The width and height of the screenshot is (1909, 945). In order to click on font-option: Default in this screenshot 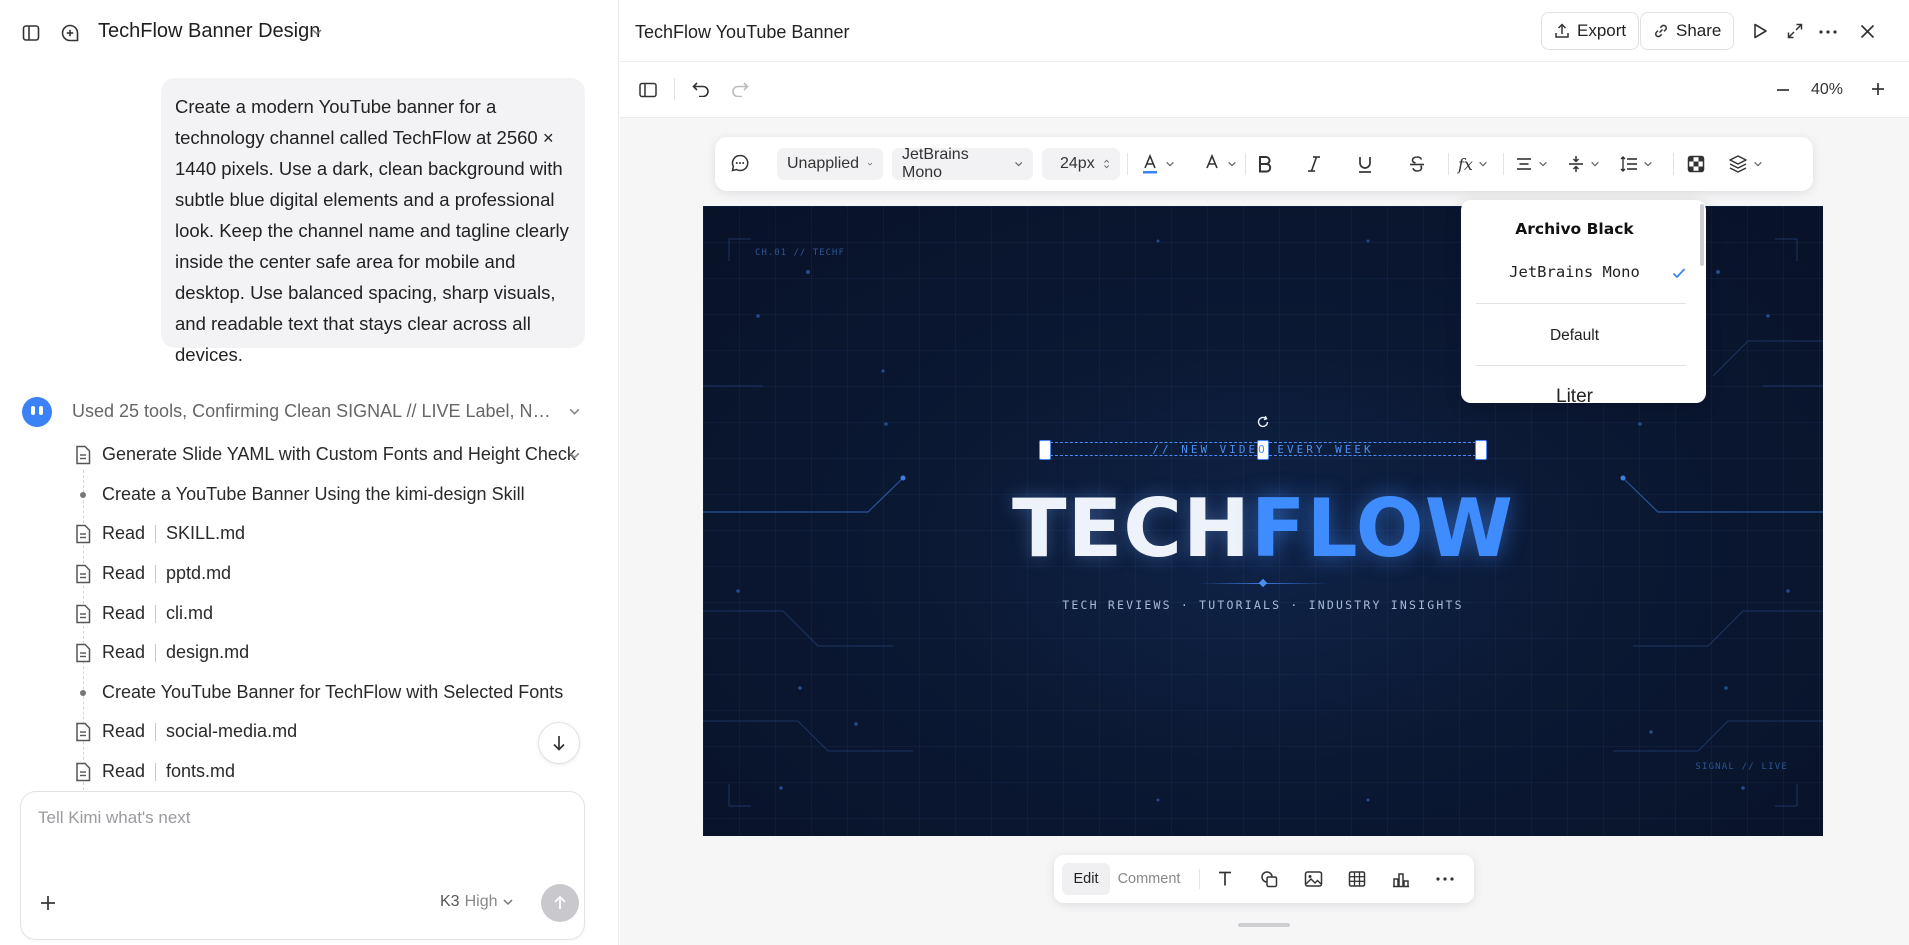, I will do `click(1583, 336)`.